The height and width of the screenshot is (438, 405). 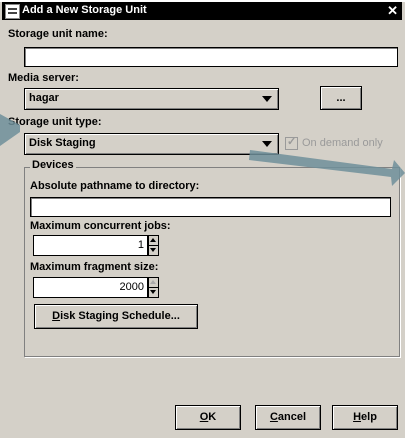 I want to click on right-arrow-icon, so click(x=327, y=168).